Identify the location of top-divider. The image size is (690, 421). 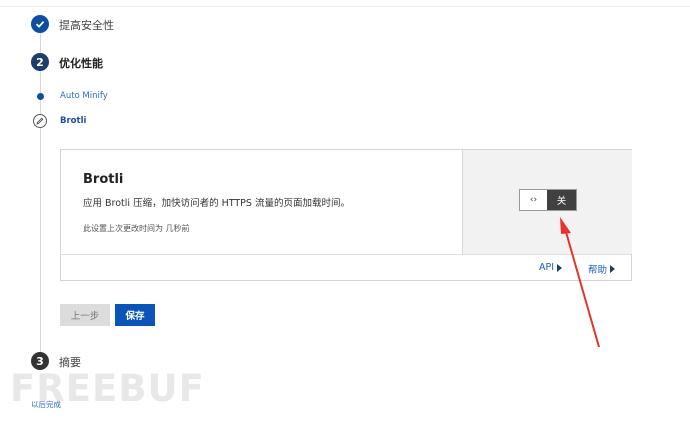
(345, 6).